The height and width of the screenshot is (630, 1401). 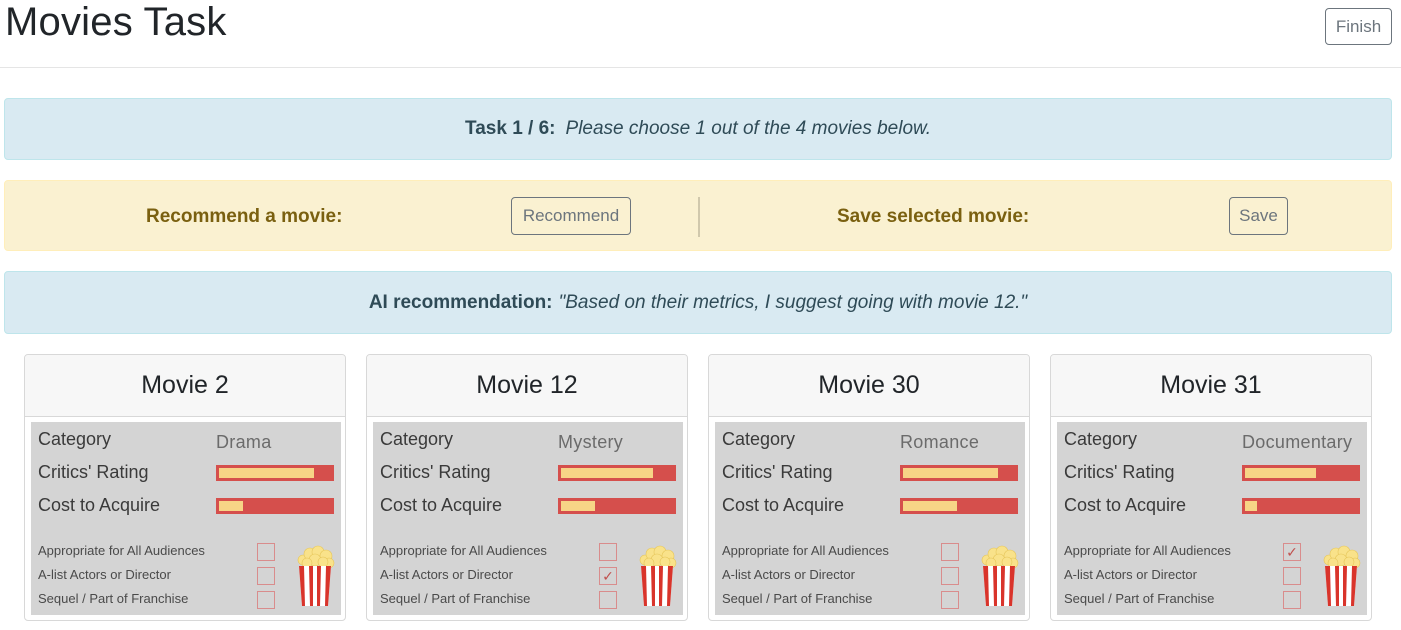 What do you see at coordinates (116, 22) in the screenshot?
I see `page-title: Movies Task` at bounding box center [116, 22].